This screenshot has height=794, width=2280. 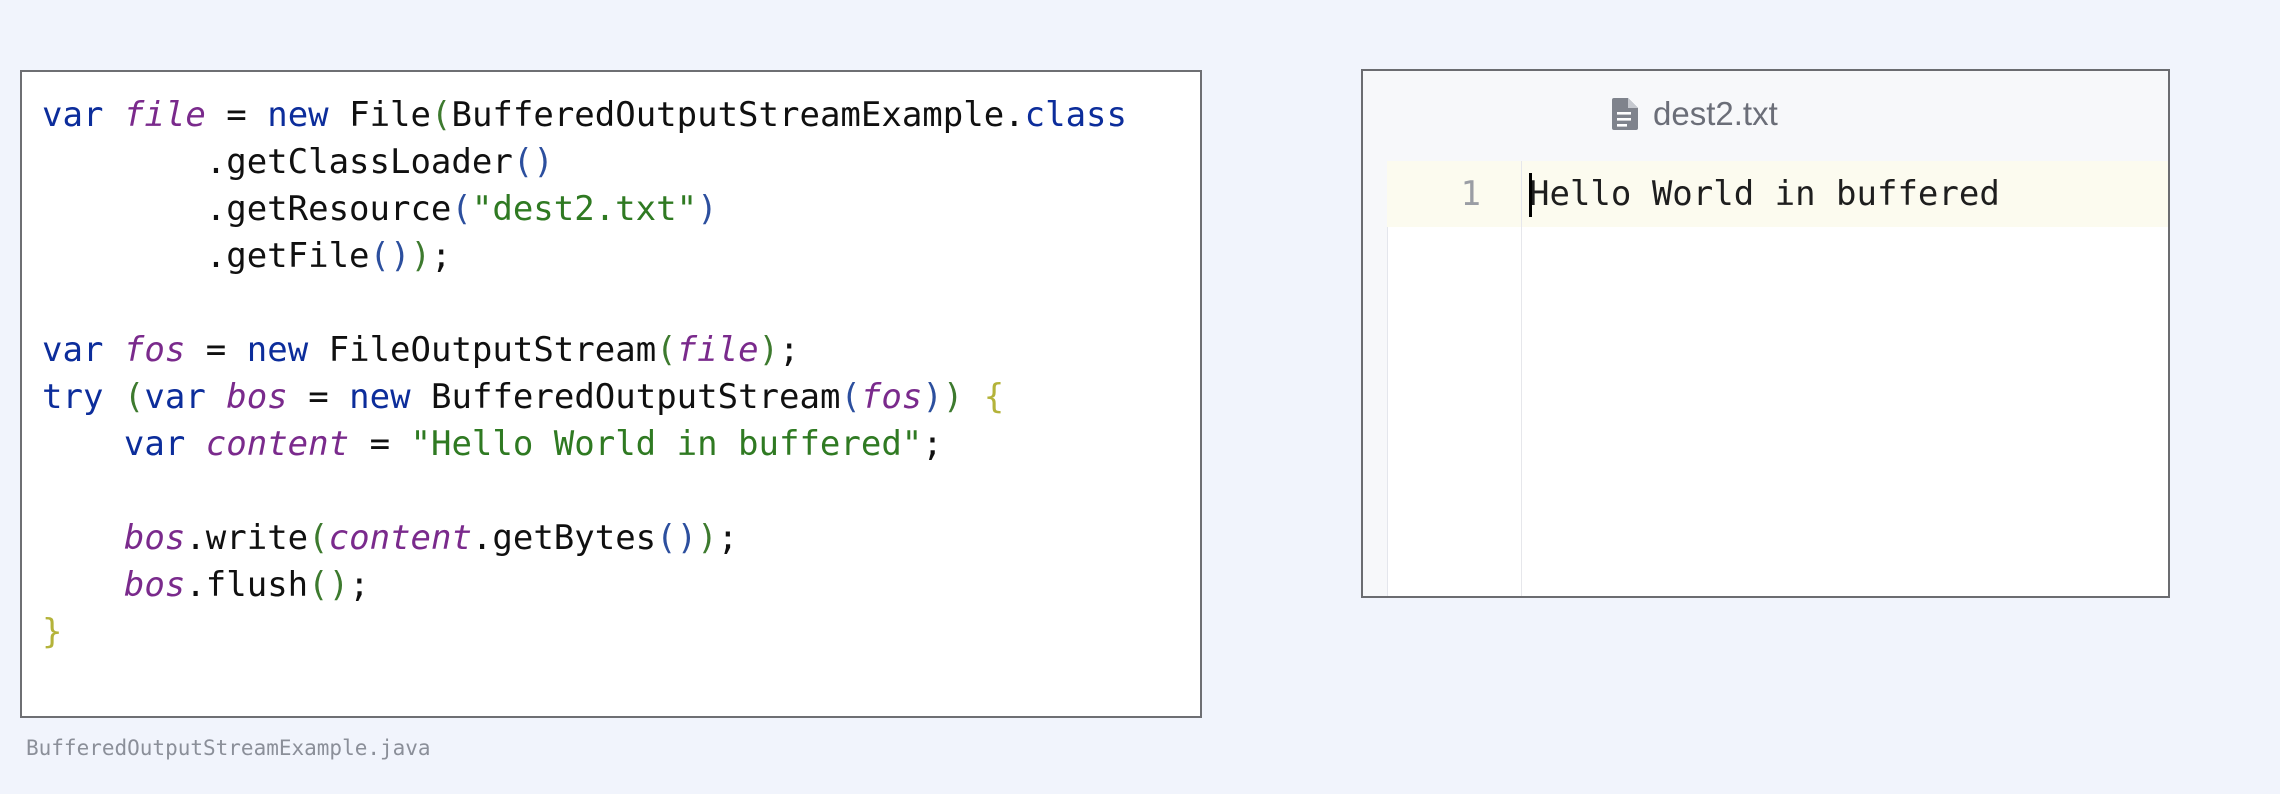 I want to click on code-line: var fos = new FileOutputStream(file);, so click(x=616, y=350).